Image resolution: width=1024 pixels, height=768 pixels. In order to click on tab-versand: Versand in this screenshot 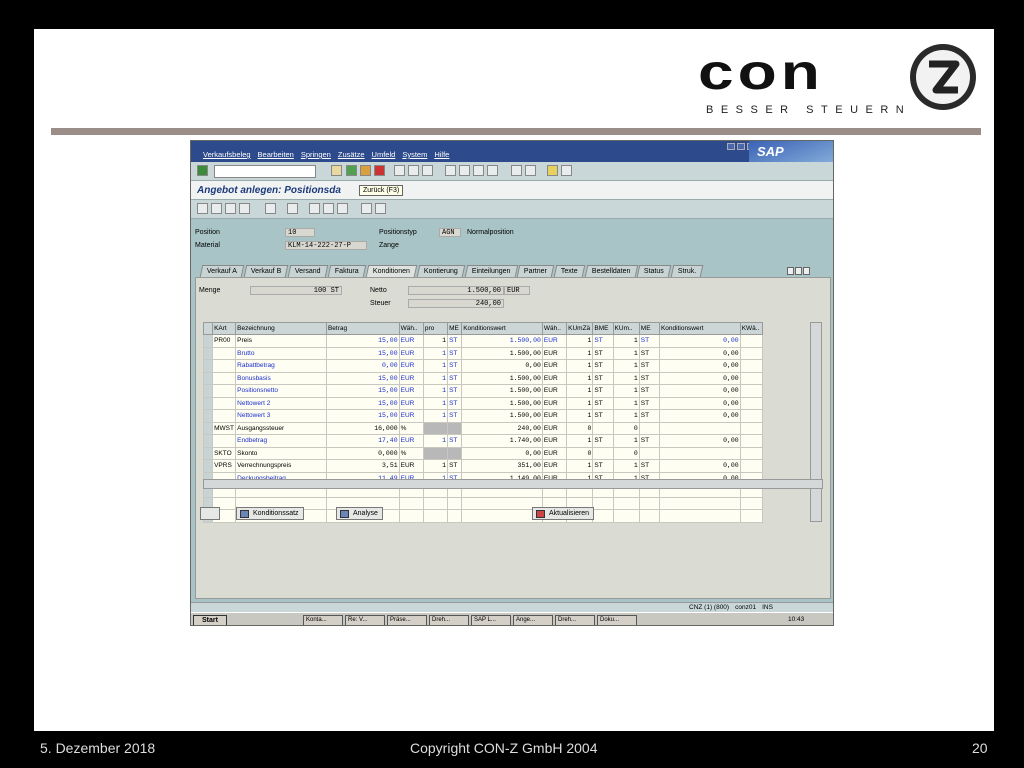, I will do `click(308, 271)`.